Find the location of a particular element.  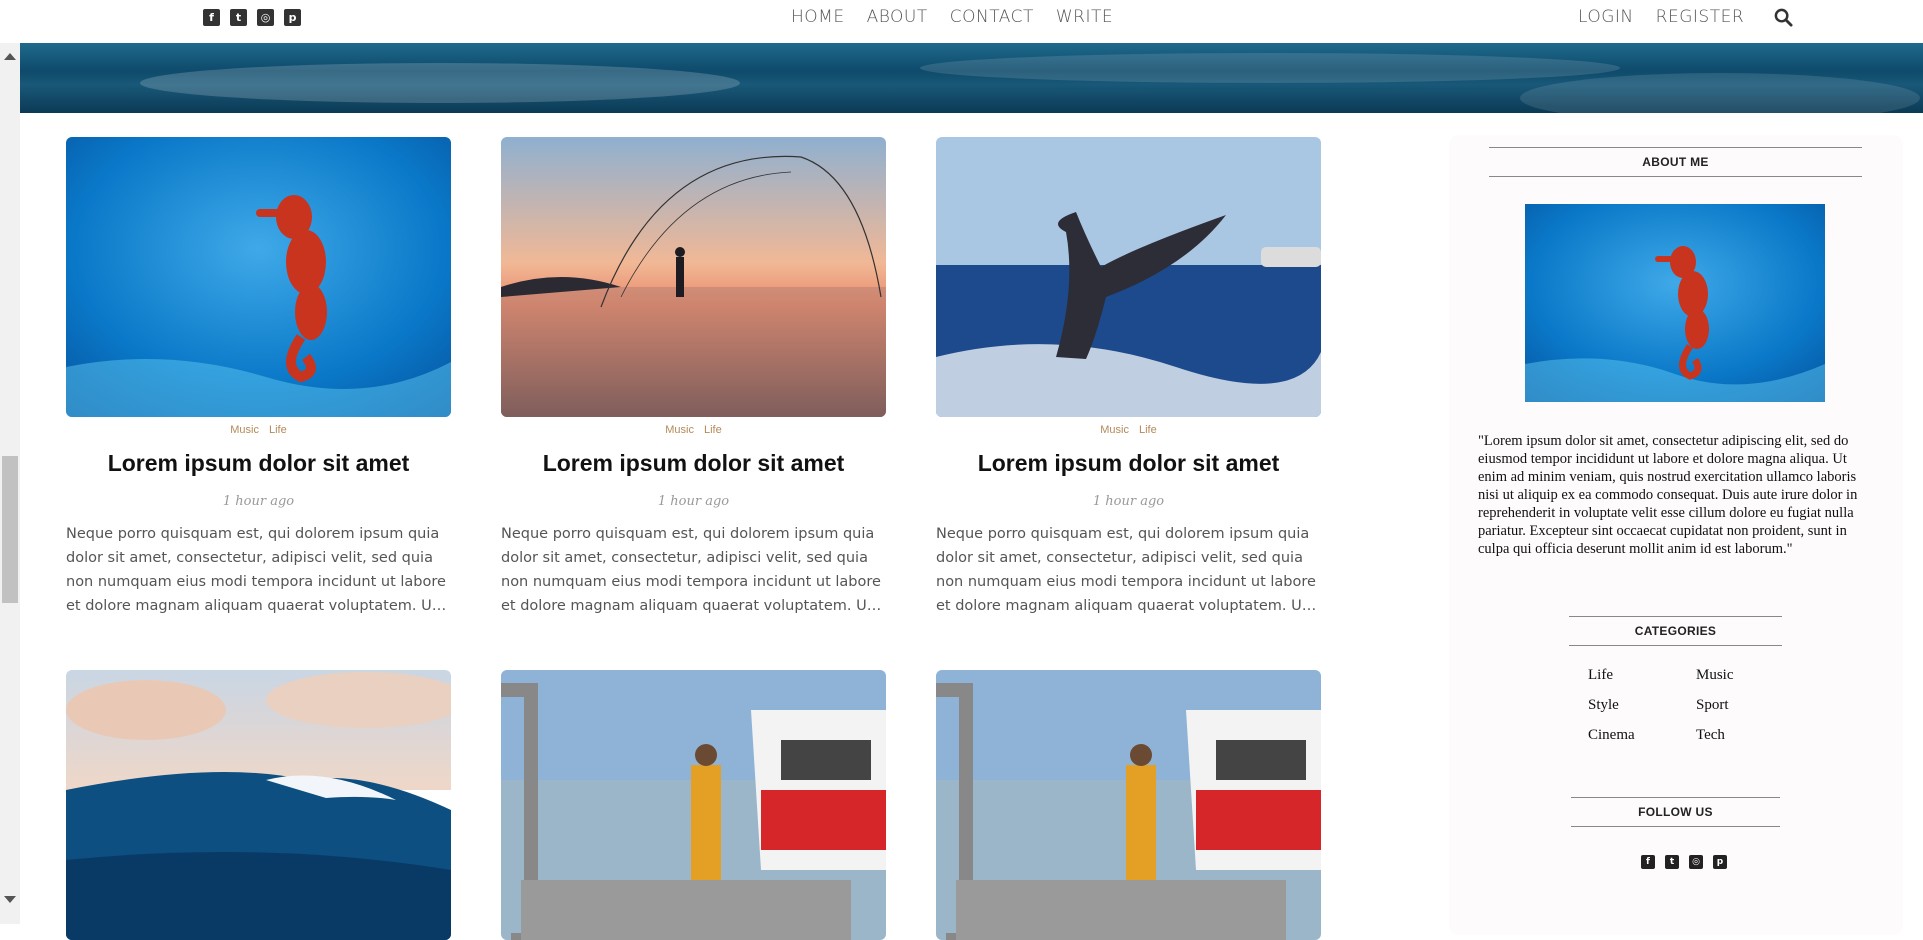

categories-title: CATEGORIES is located at coordinates (1675, 631).